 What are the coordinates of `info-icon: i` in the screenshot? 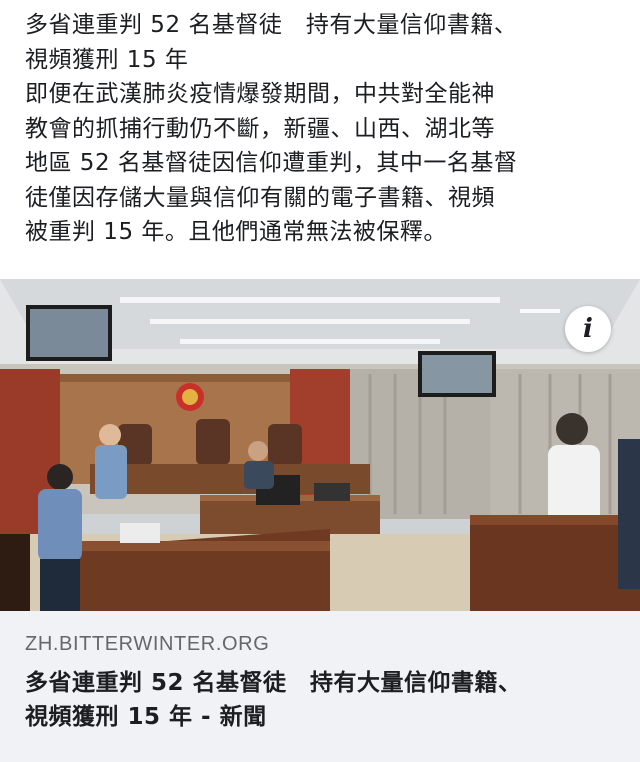 It's located at (588, 329).